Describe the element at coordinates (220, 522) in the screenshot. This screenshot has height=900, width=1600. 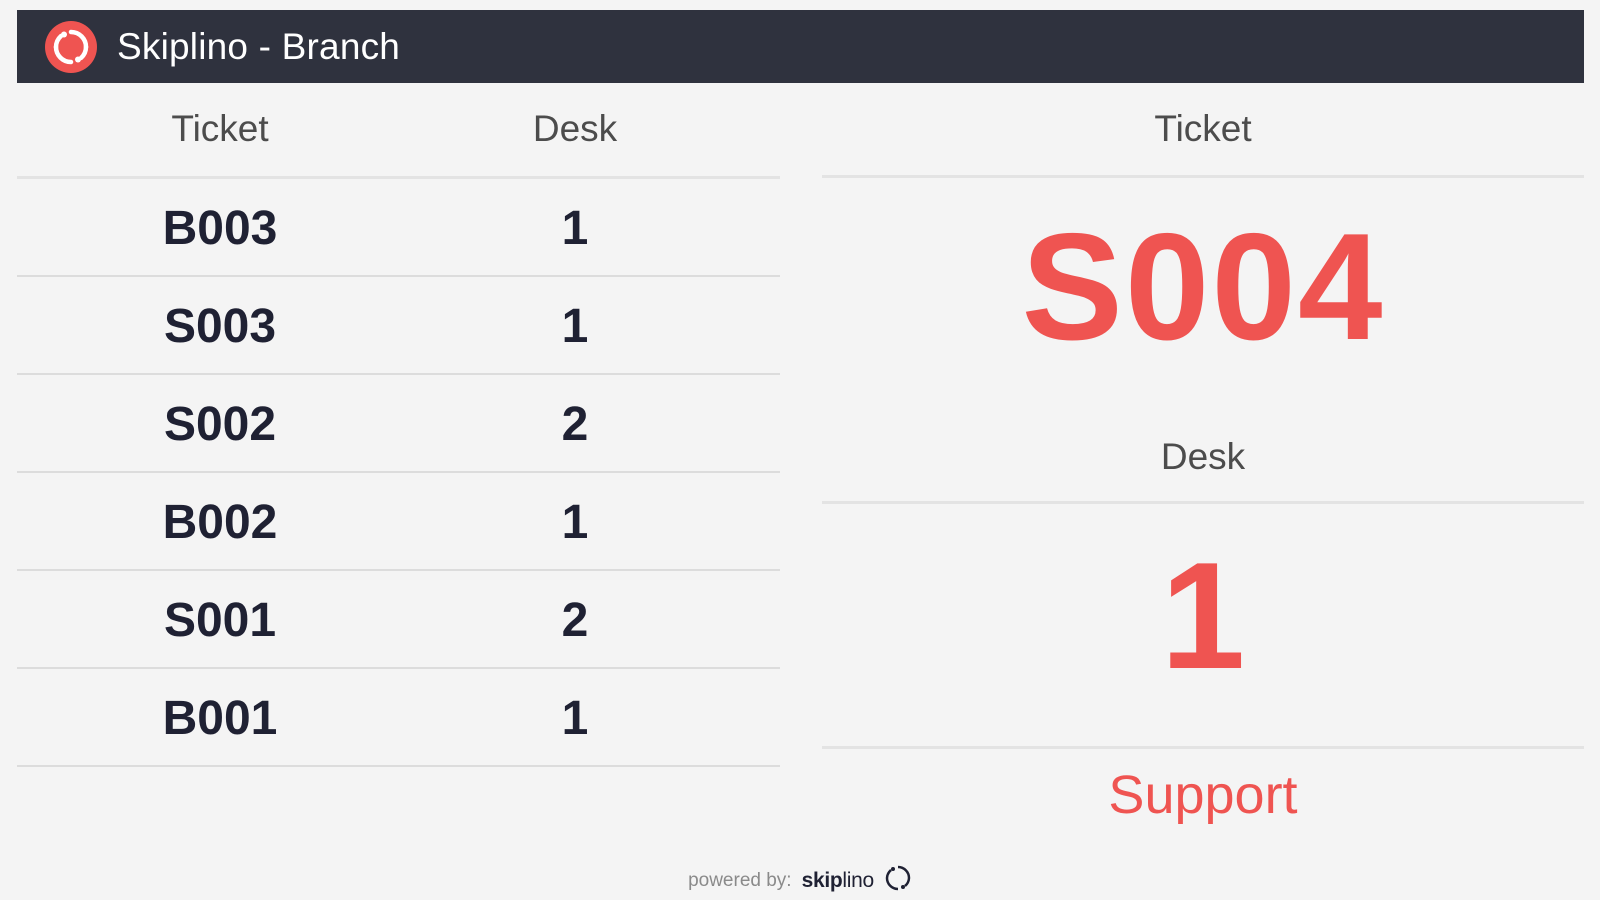
I see `ticket-number: B002` at that location.